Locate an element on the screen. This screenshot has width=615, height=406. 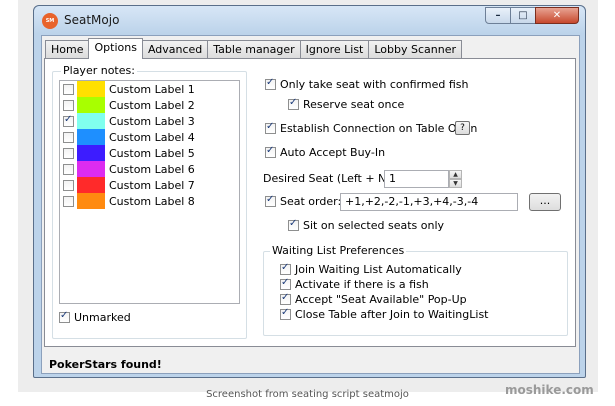
spin-up-icon: ▲ is located at coordinates (455, 174).